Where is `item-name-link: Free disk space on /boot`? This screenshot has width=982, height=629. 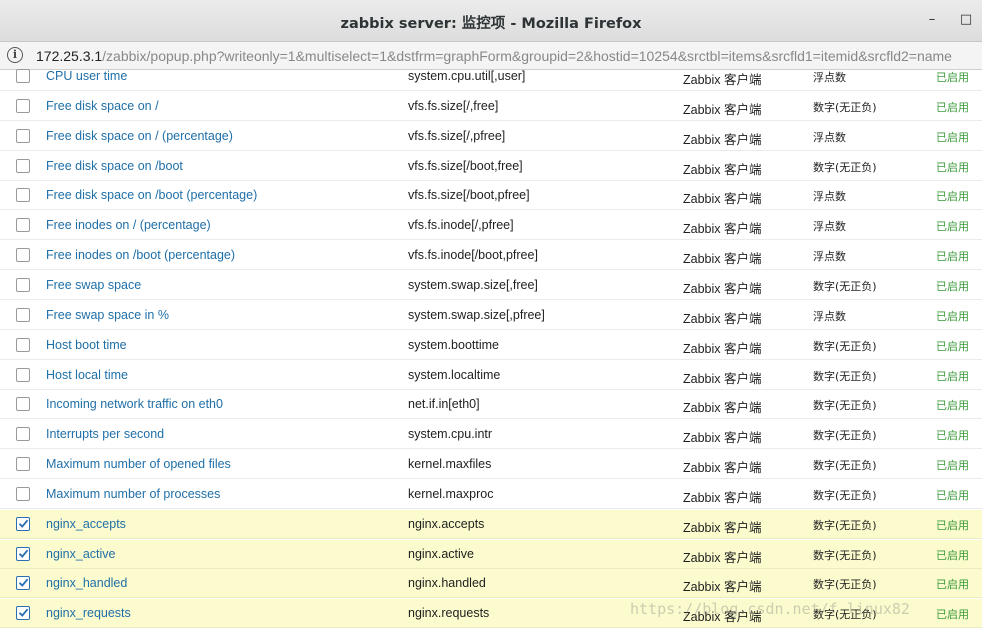 item-name-link: Free disk space on /boot is located at coordinates (114, 166).